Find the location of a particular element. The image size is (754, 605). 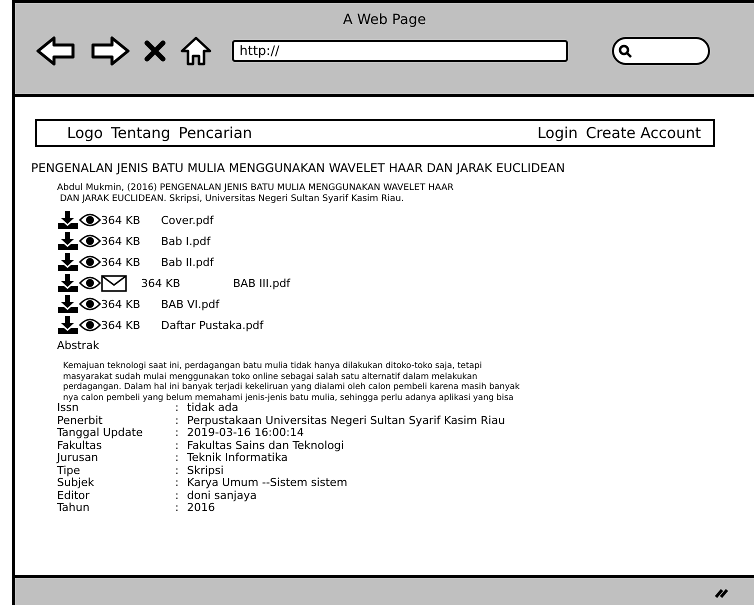

file-link: Bab II.pdf is located at coordinates (187, 262).